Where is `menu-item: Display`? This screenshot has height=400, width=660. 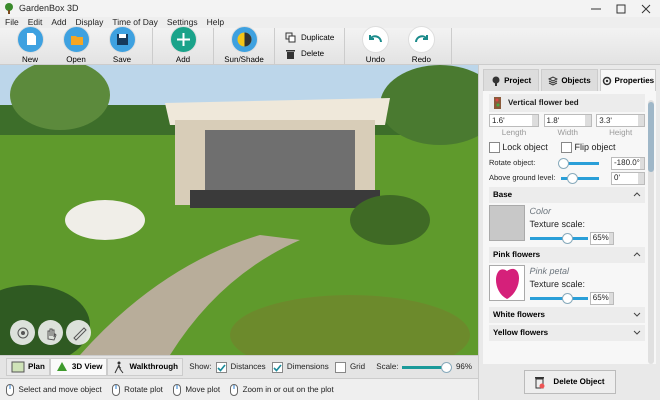 menu-item: Display is located at coordinates (89, 22).